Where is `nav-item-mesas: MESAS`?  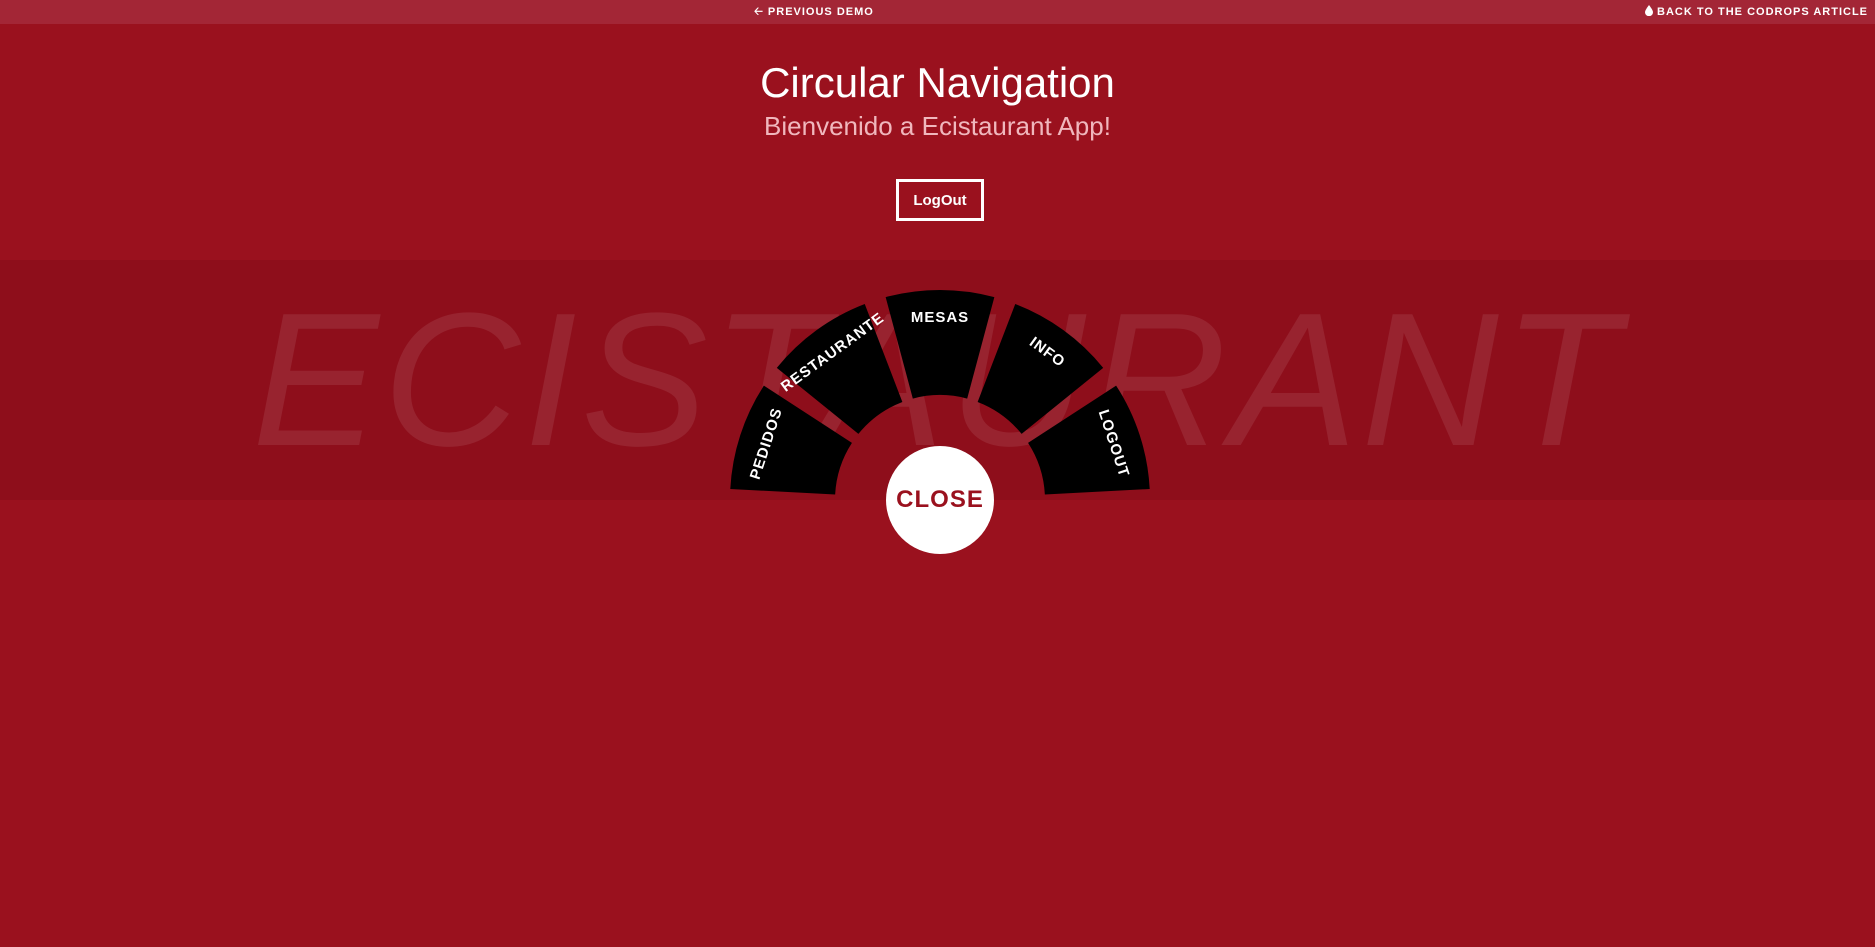
nav-item-mesas: MESAS is located at coordinates (940, 344).